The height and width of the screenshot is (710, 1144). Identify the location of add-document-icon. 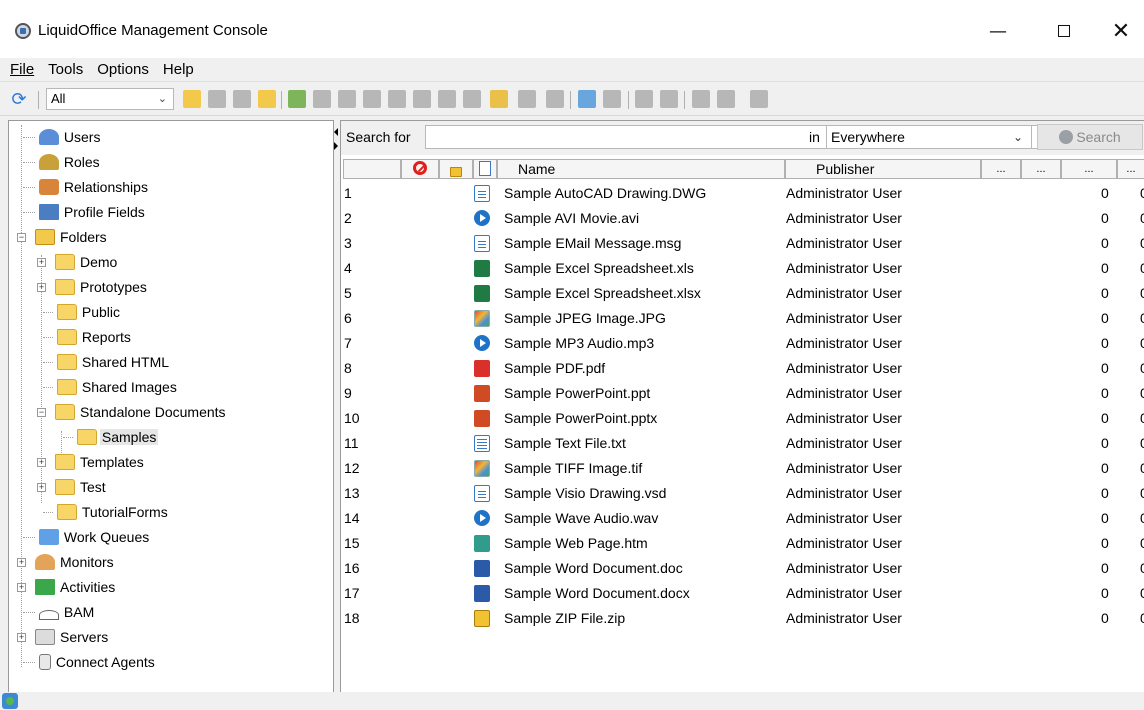
(297, 99).